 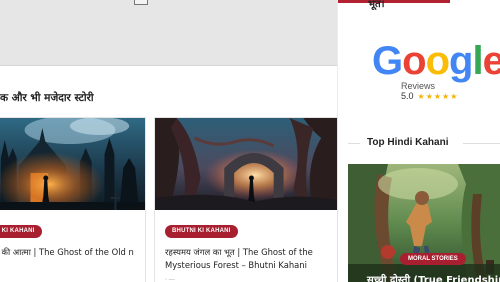 What do you see at coordinates (461, 61) in the screenshot?
I see `google-letter: g` at bounding box center [461, 61].